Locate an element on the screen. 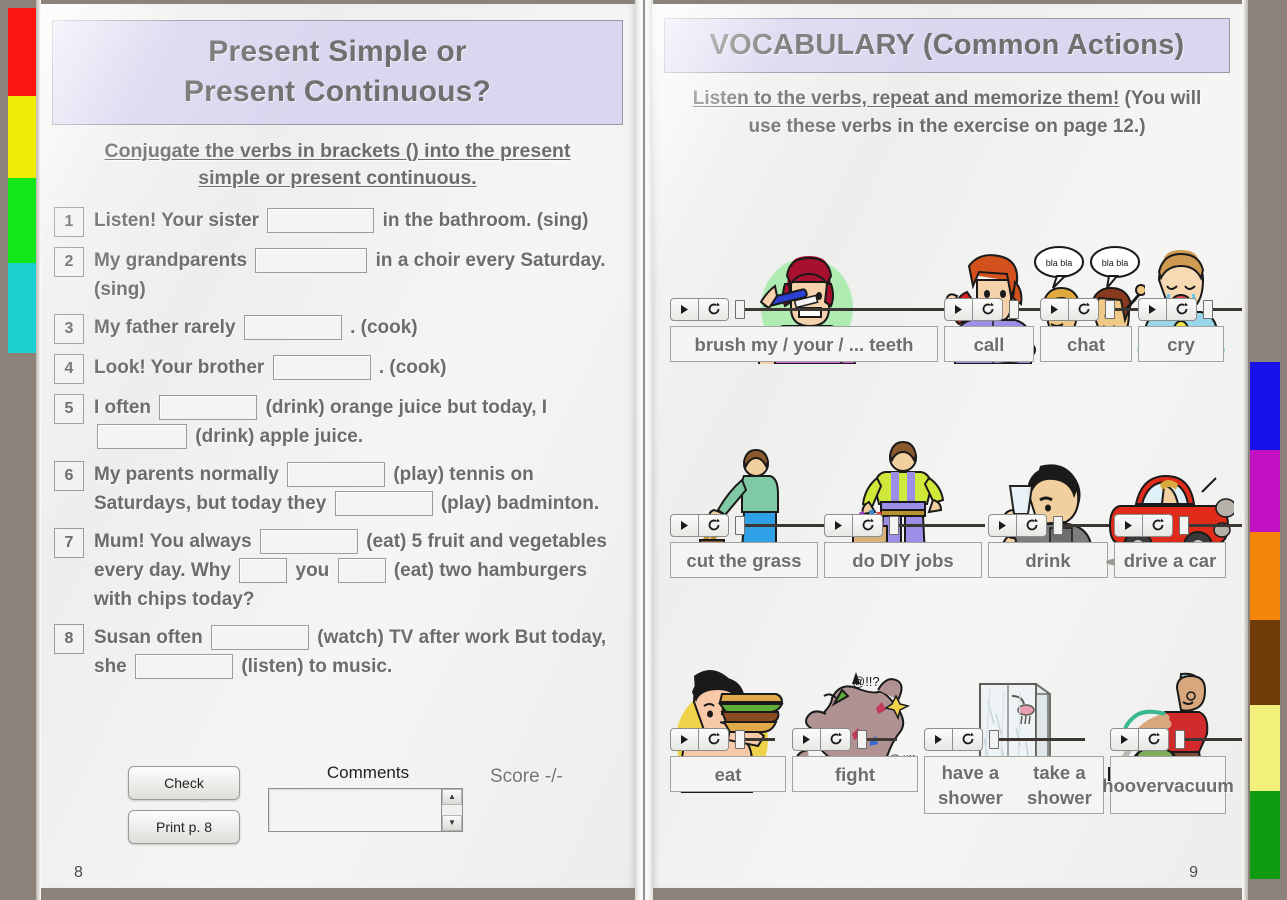 Image resolution: width=1287 pixels, height=900 pixels. tab-orange is located at coordinates (1265, 576).